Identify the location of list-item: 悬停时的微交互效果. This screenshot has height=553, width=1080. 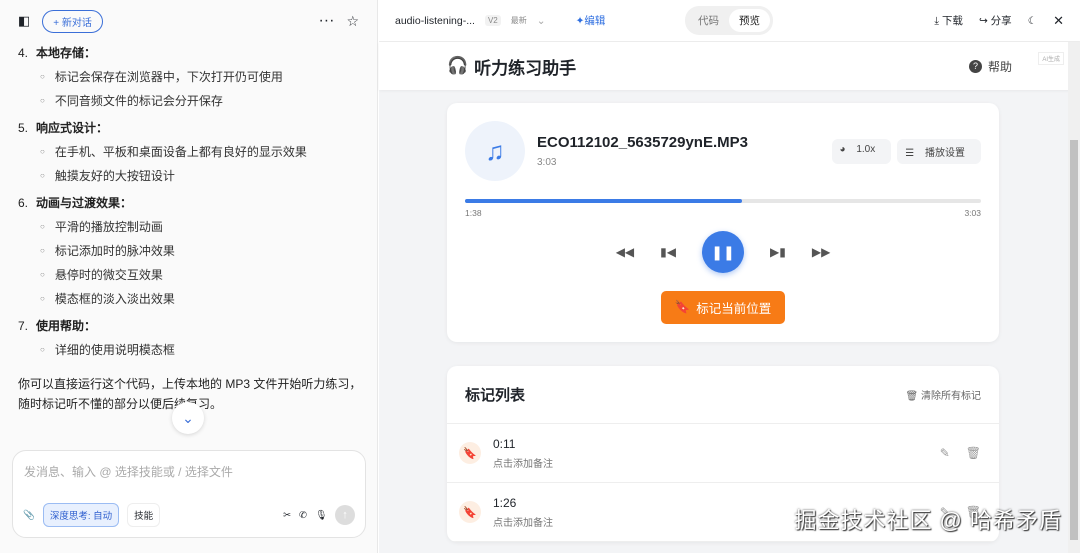
(190, 275).